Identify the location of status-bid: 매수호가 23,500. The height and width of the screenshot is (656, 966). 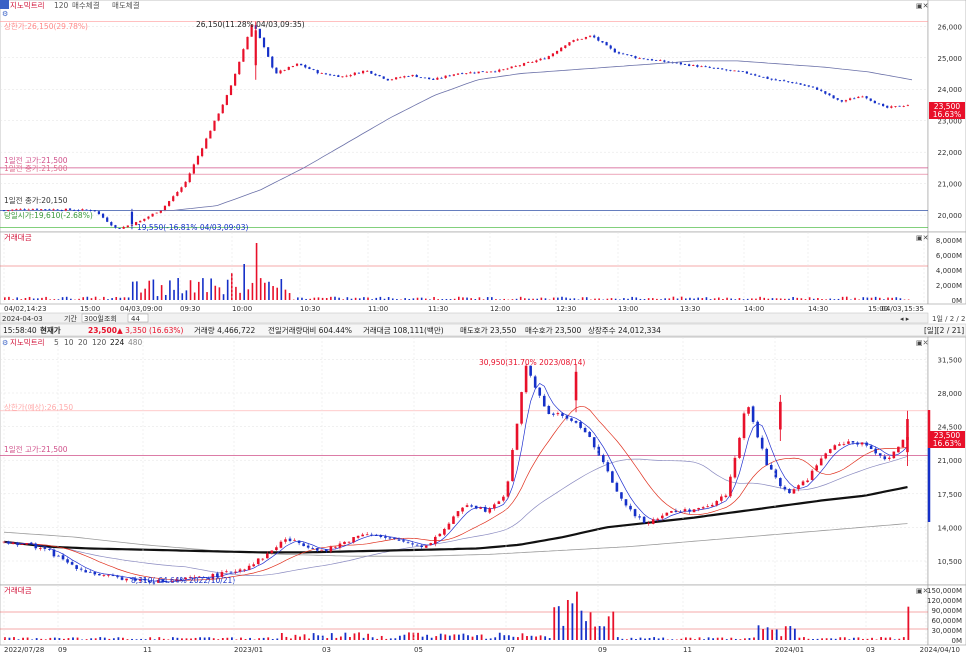
(553, 330).